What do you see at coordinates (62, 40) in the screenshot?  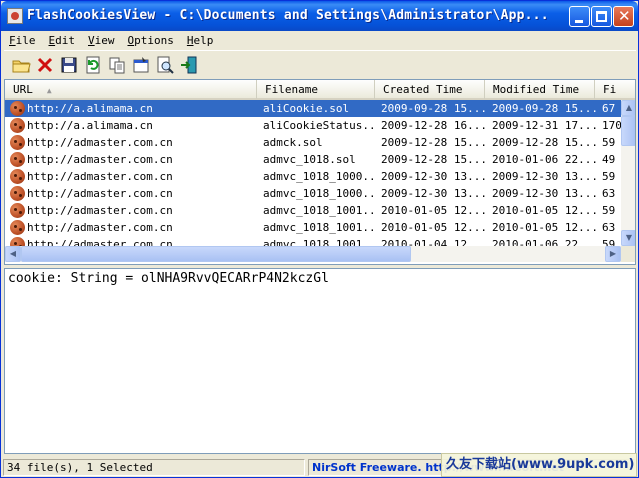 I see `menu-edit: Edit` at bounding box center [62, 40].